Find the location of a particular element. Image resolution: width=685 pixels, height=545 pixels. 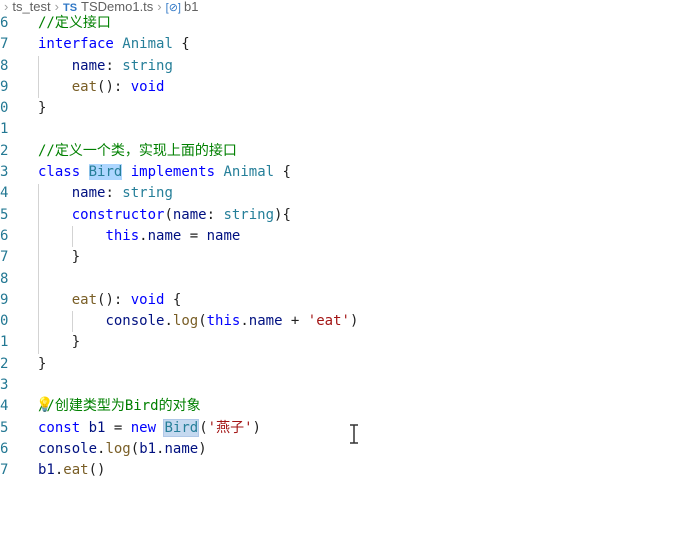

code-line: 0 console.log(this.name + 'eat') is located at coordinates (342, 321).